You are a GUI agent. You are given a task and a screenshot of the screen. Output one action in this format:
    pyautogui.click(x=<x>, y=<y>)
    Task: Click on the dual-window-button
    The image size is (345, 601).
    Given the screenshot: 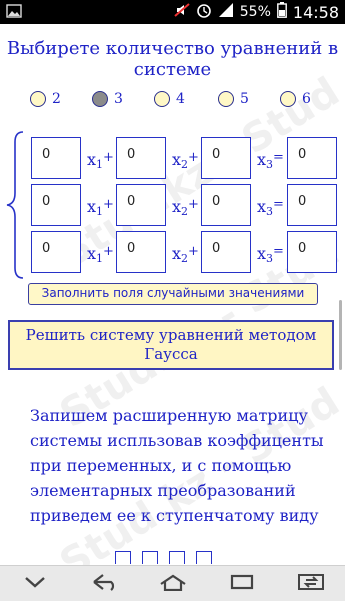 What is the action you would take?
    pyautogui.click(x=310, y=583)
    